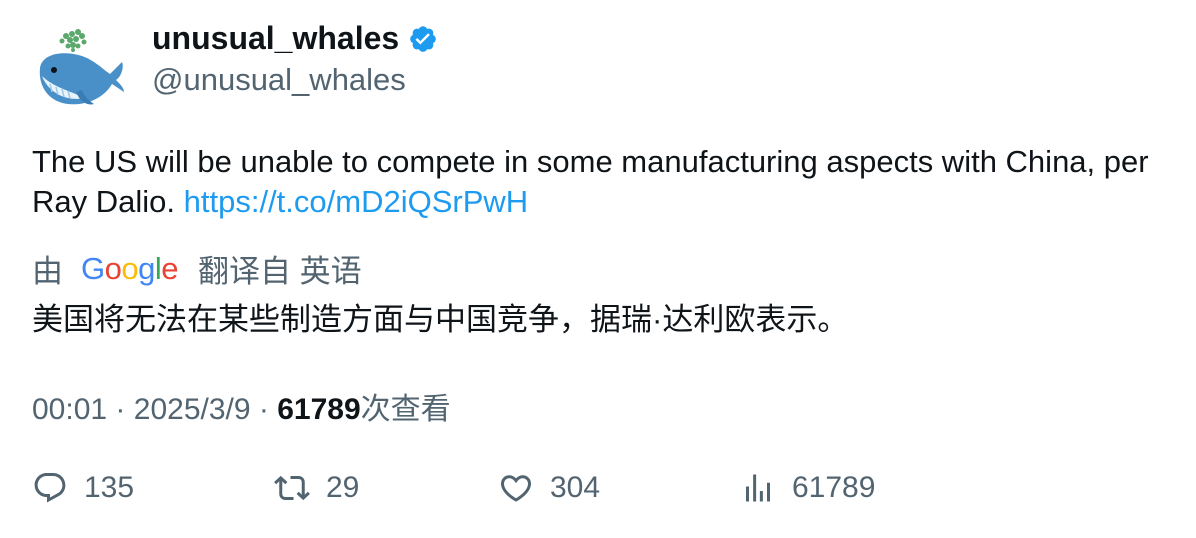  I want to click on reply-button: 135, so click(83, 488).